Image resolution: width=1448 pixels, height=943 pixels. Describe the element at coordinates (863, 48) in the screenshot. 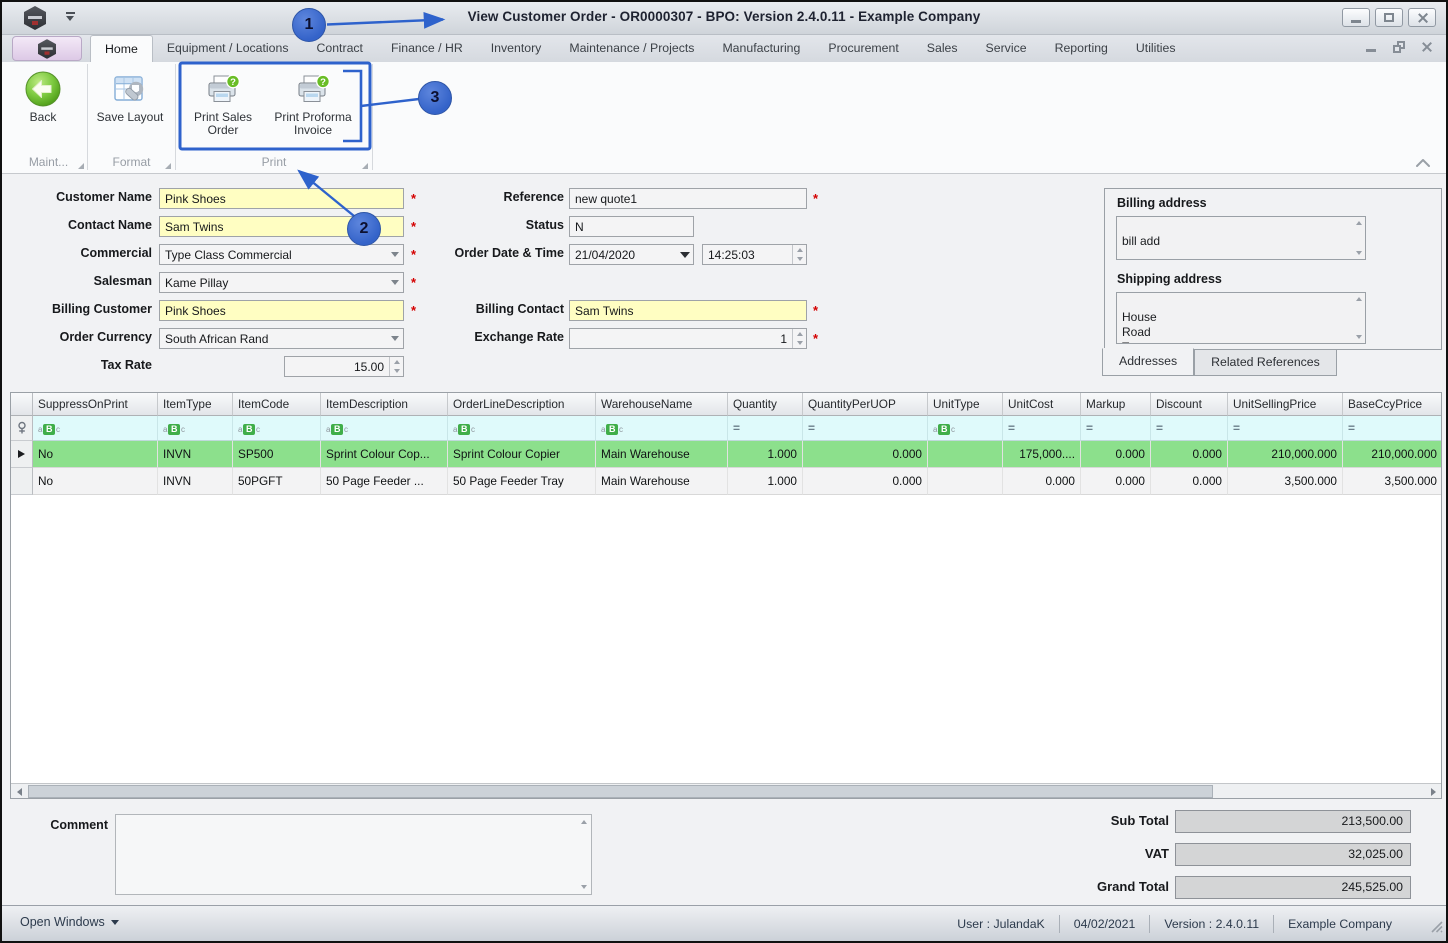

I see `tab-procurement: Procurement` at that location.